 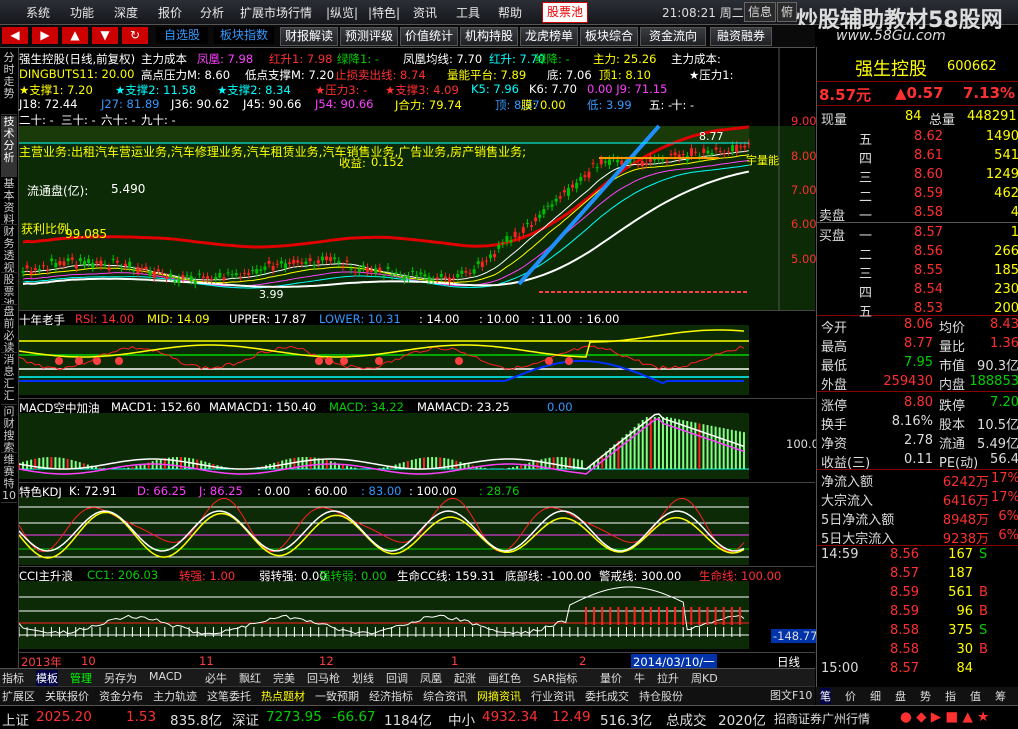 I want to click on refresh-icon: ↻, so click(x=135, y=35).